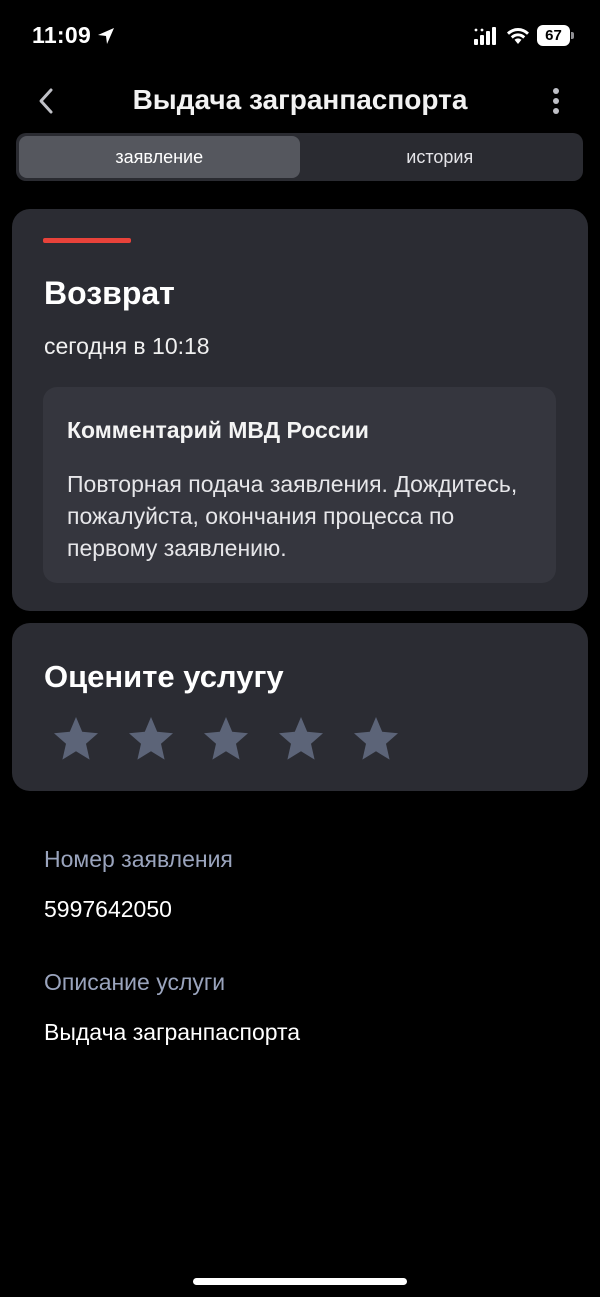  What do you see at coordinates (164, 676) in the screenshot?
I see `rating-title: Оцените услугу` at bounding box center [164, 676].